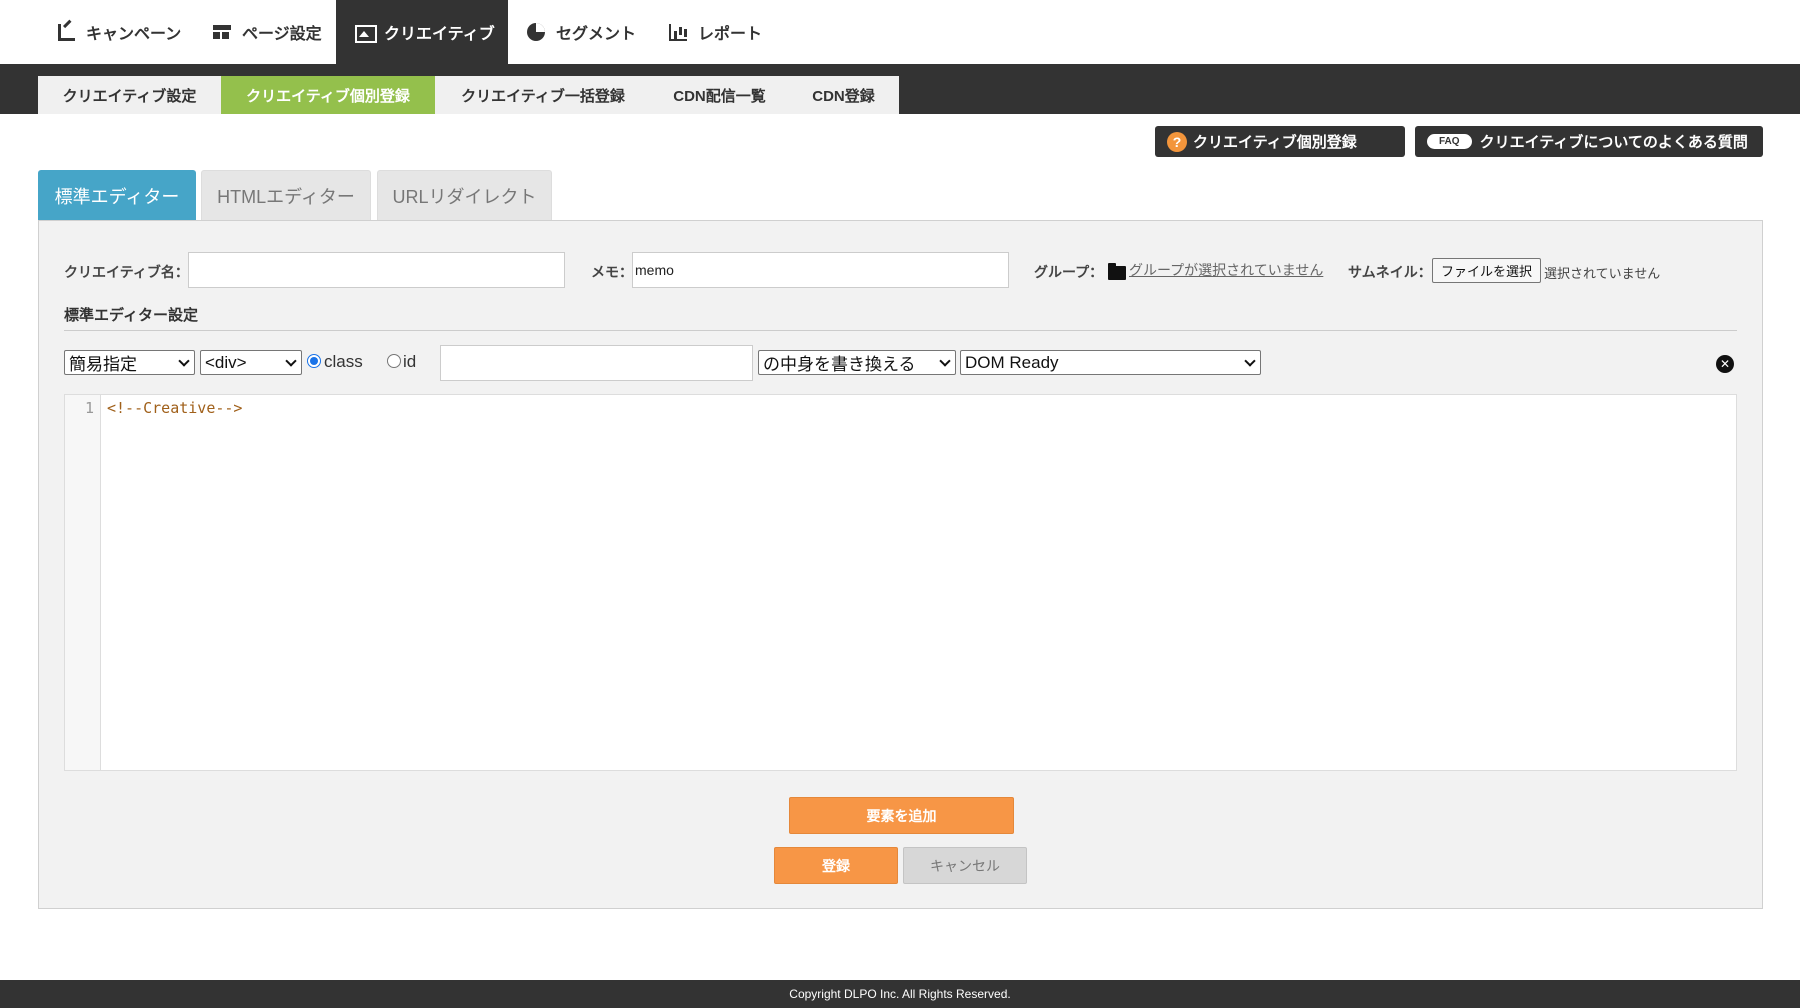 The image size is (1800, 1008). I want to click on nav-item-page-settings: ページ設定, so click(267, 32).